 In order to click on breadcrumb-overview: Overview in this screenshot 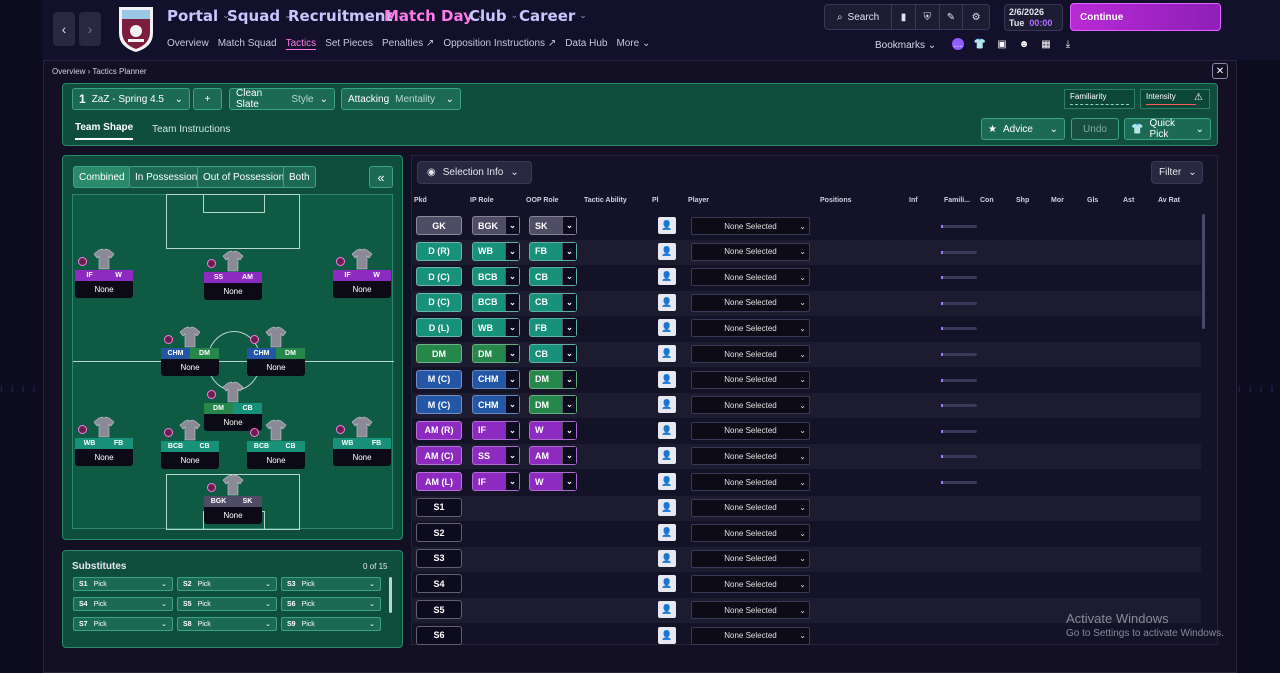, I will do `click(68, 71)`.